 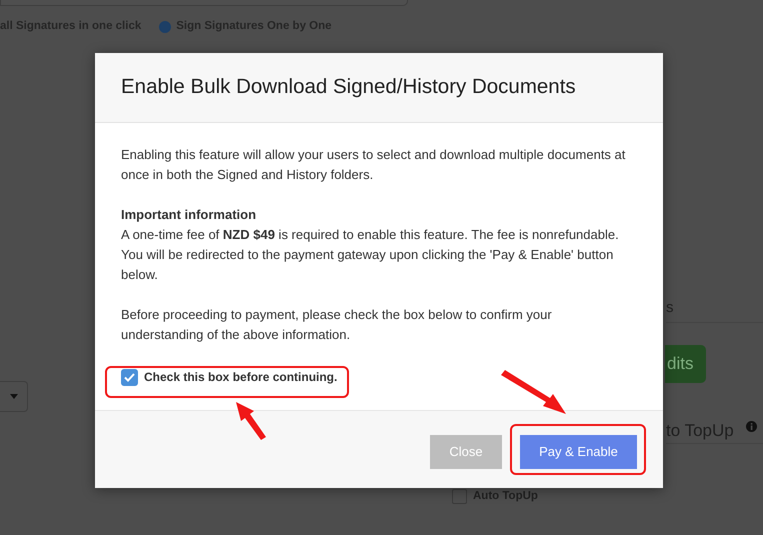 I want to click on modal-title: Enable Bulk Download Signed/History Documents, so click(x=348, y=87).